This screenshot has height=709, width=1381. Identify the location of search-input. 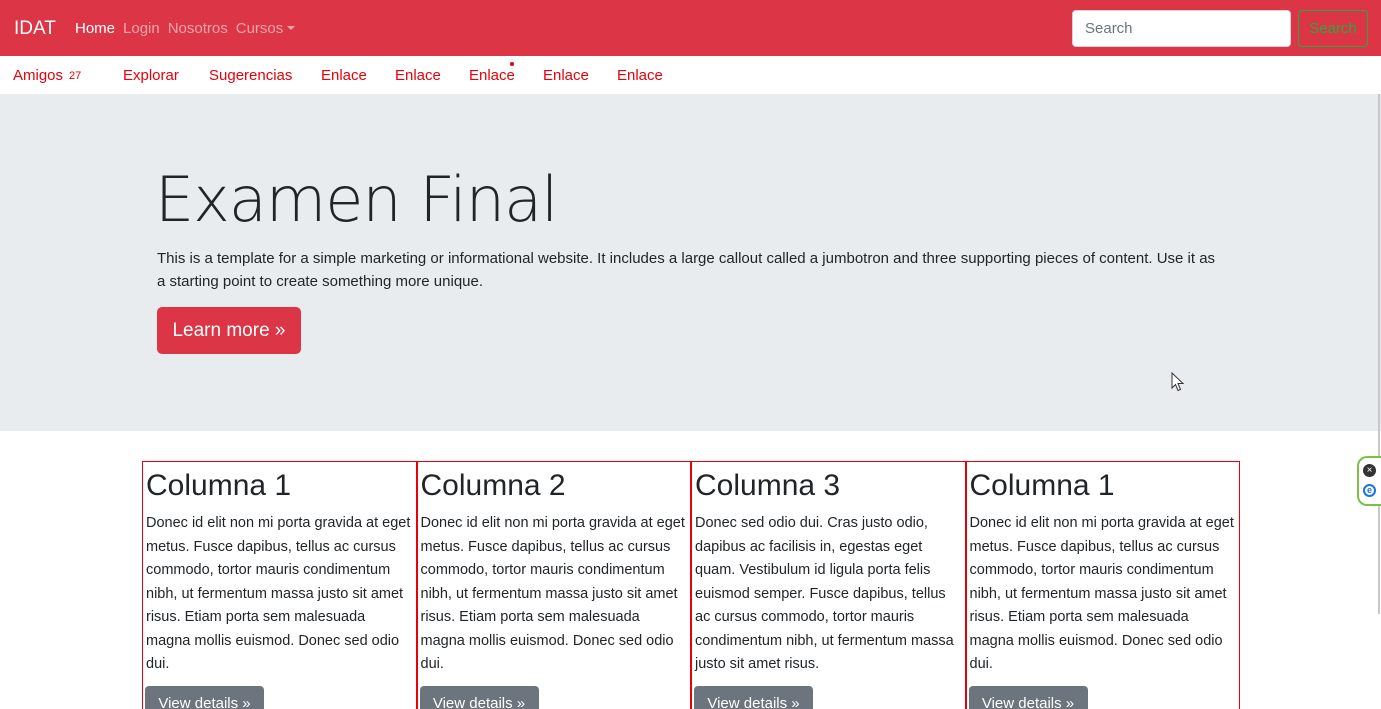
(1181, 28).